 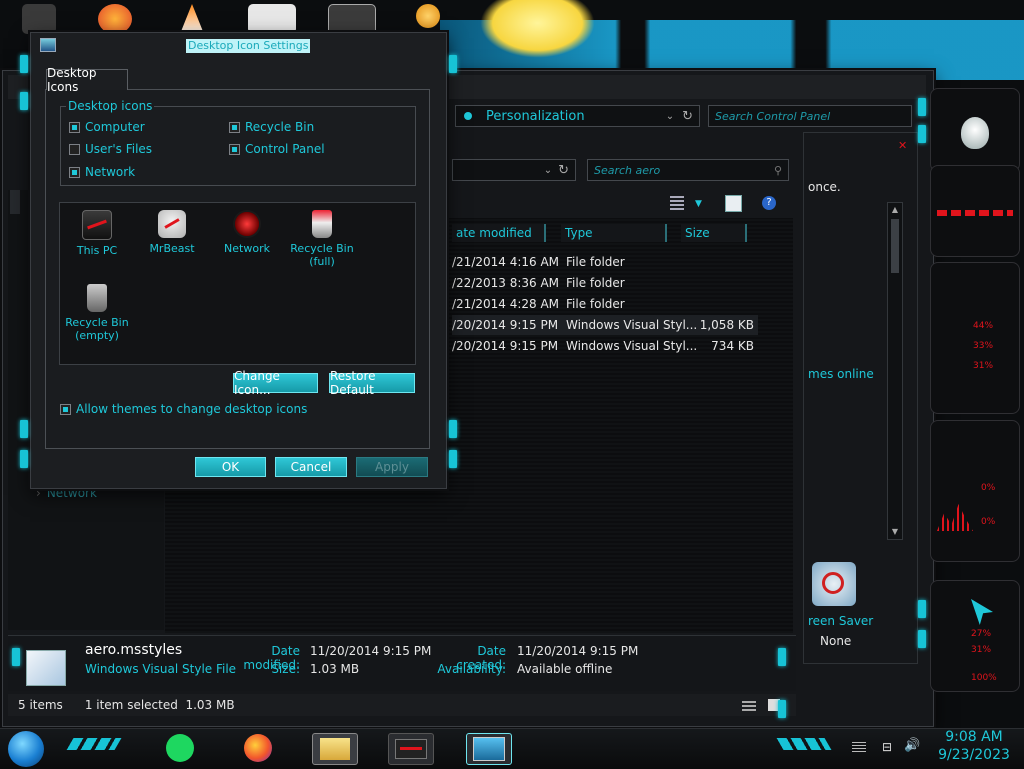 What do you see at coordinates (506, 262) in the screenshot?
I see `row-date: /21/2014 4:16 AM` at bounding box center [506, 262].